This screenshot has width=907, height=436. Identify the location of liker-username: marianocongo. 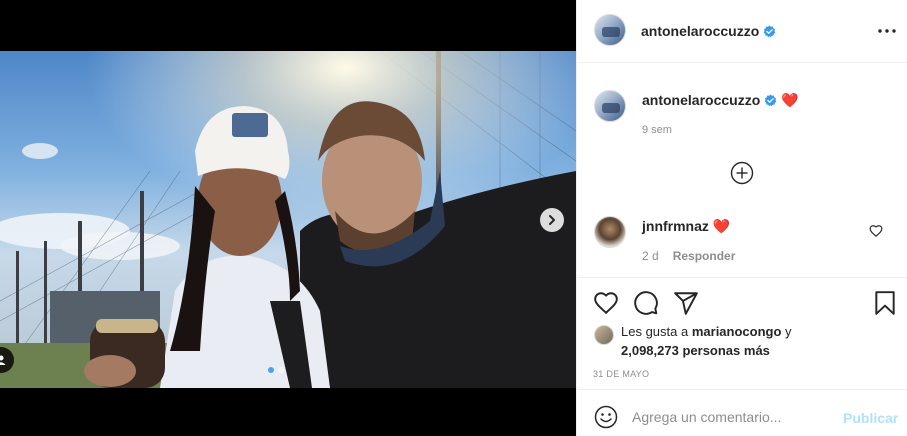
(737, 331).